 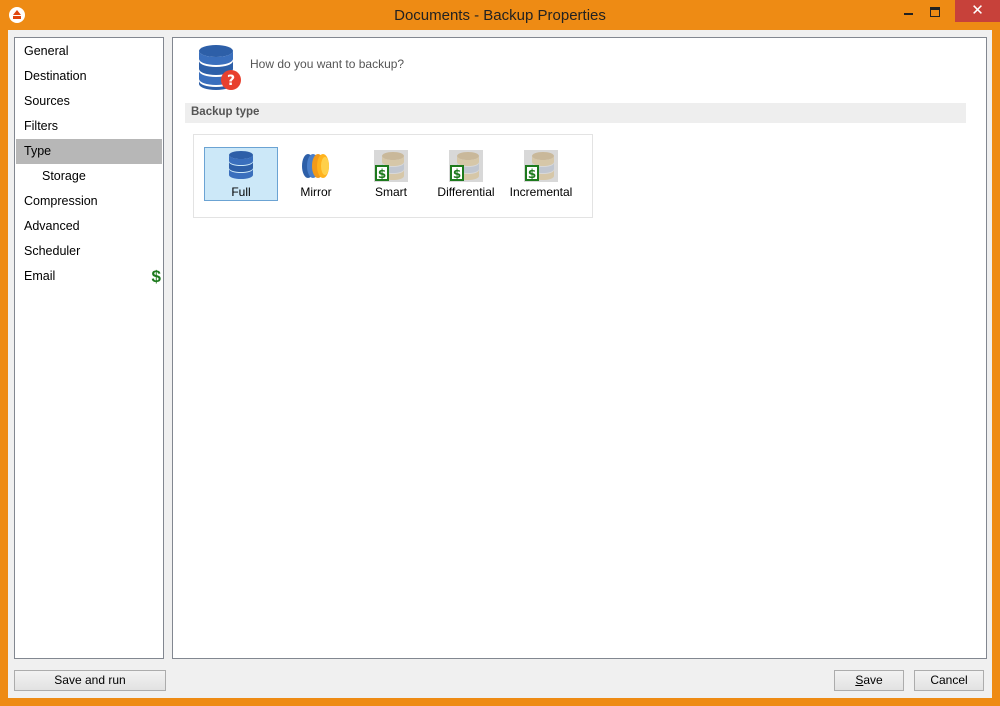 I want to click on backup-type-label: Differential, so click(x=466, y=192).